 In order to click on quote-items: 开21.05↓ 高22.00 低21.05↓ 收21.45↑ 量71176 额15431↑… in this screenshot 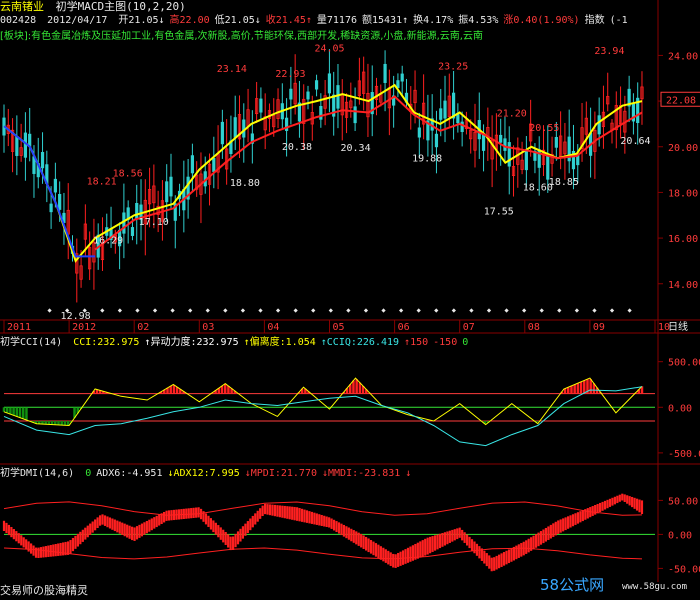, I will do `click(375, 20)`.